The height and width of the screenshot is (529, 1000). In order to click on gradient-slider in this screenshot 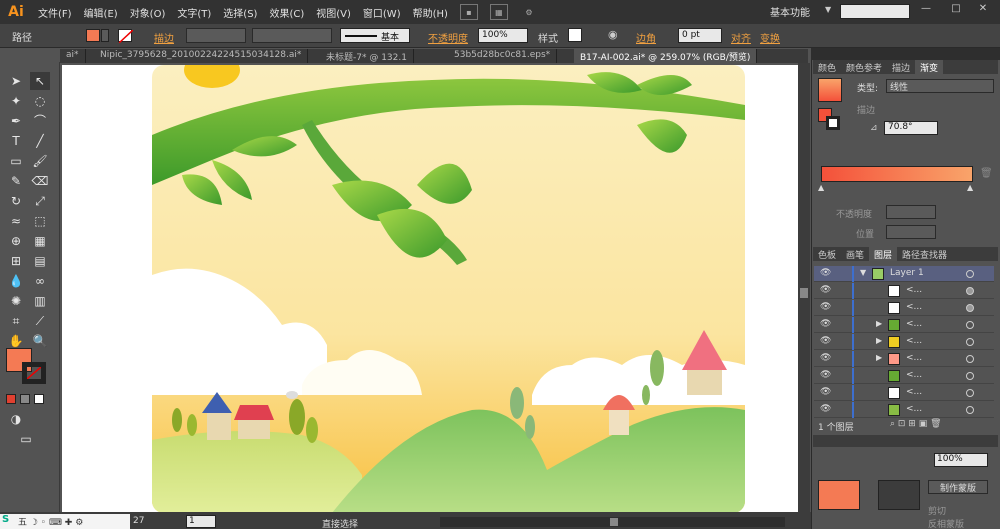, I will do `click(897, 174)`.